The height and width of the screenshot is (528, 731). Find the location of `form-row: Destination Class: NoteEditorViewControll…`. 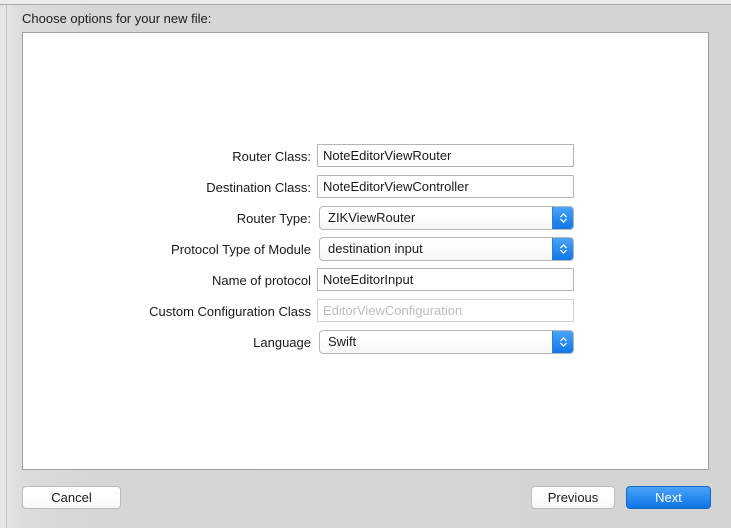

form-row: Destination Class: NoteEditorViewControll… is located at coordinates (366, 190).